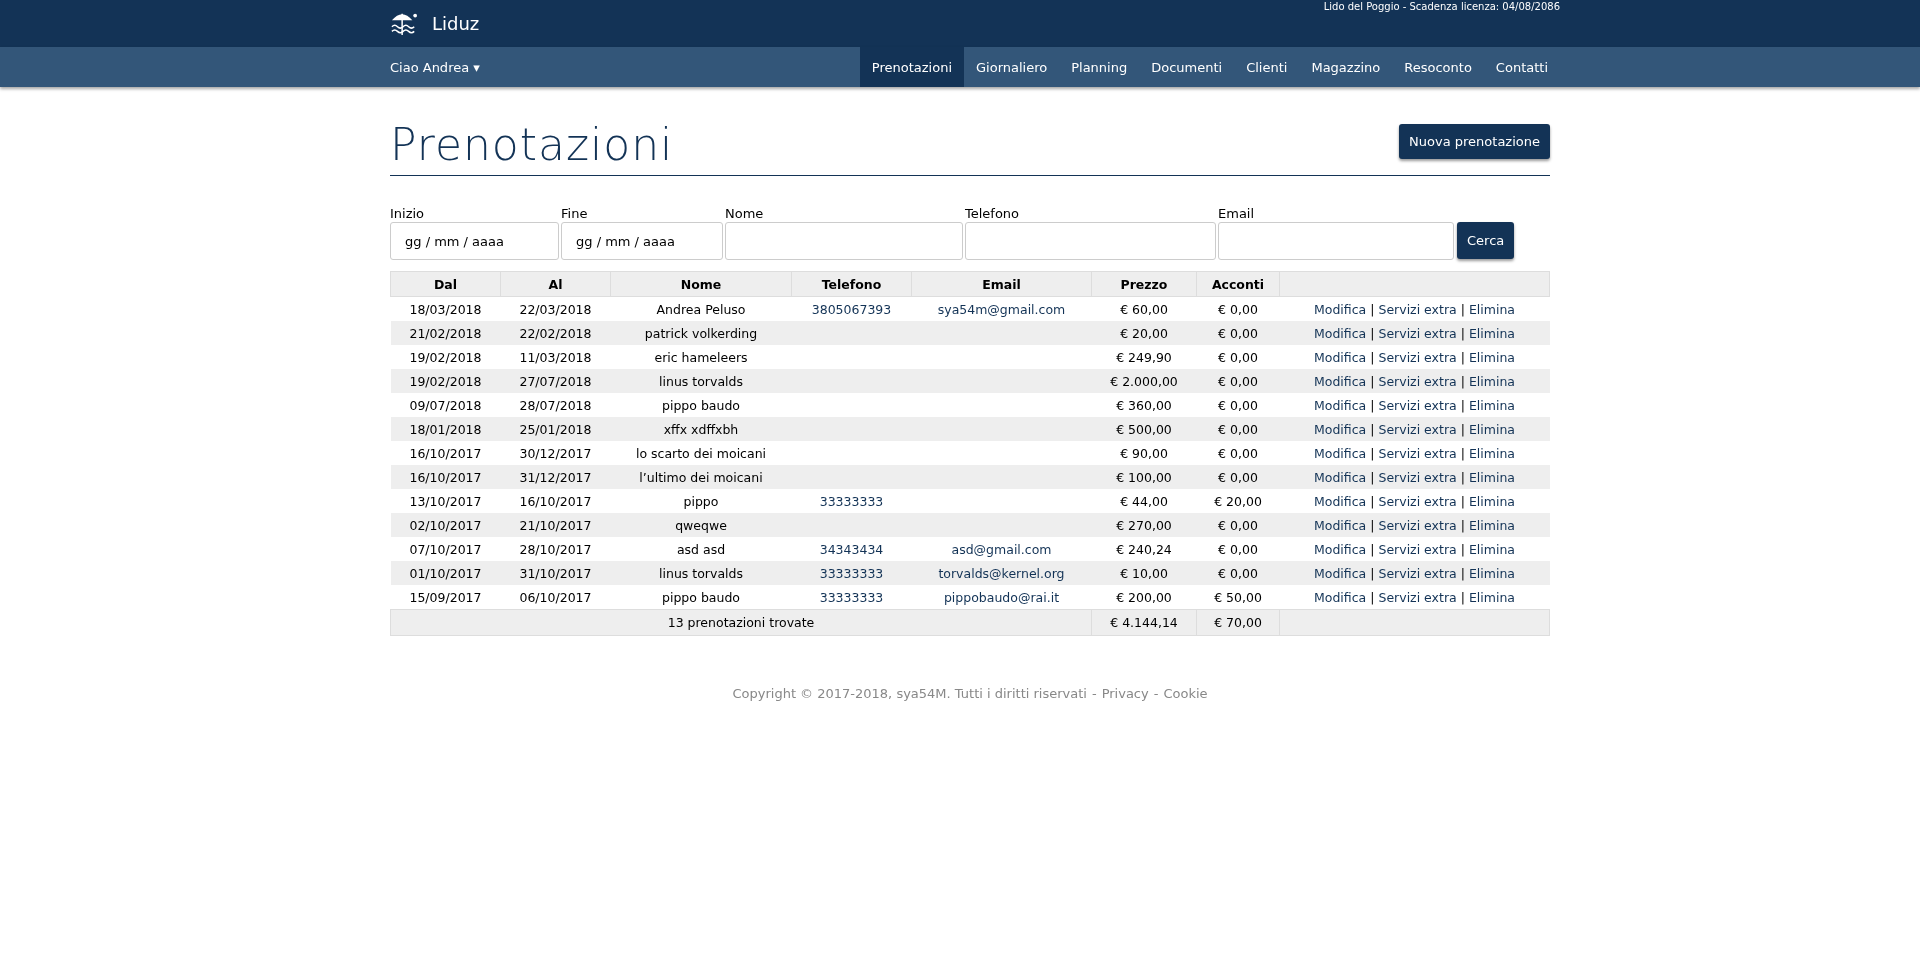 The height and width of the screenshot is (958, 1920). What do you see at coordinates (851, 309) in the screenshot?
I see `phone-link: 3805067393` at bounding box center [851, 309].